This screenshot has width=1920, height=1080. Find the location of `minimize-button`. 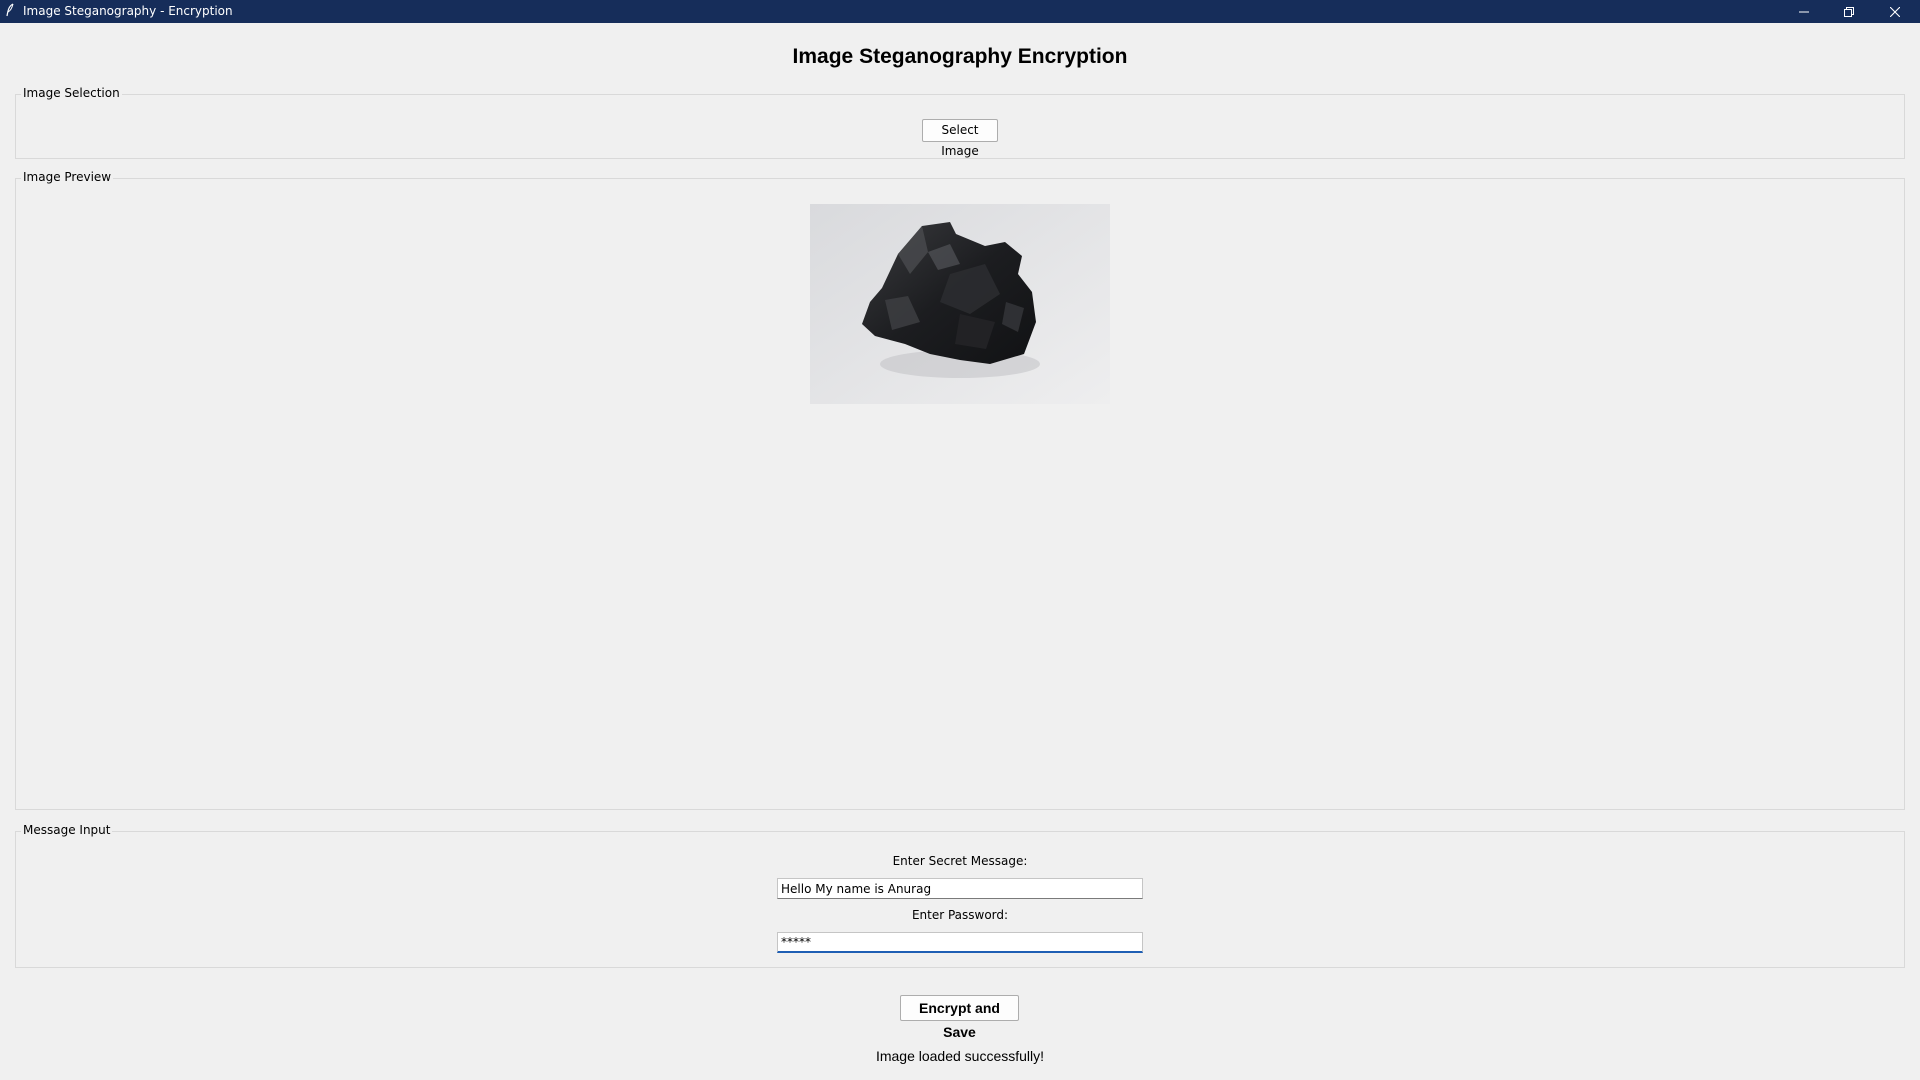

minimize-button is located at coordinates (1804, 11).